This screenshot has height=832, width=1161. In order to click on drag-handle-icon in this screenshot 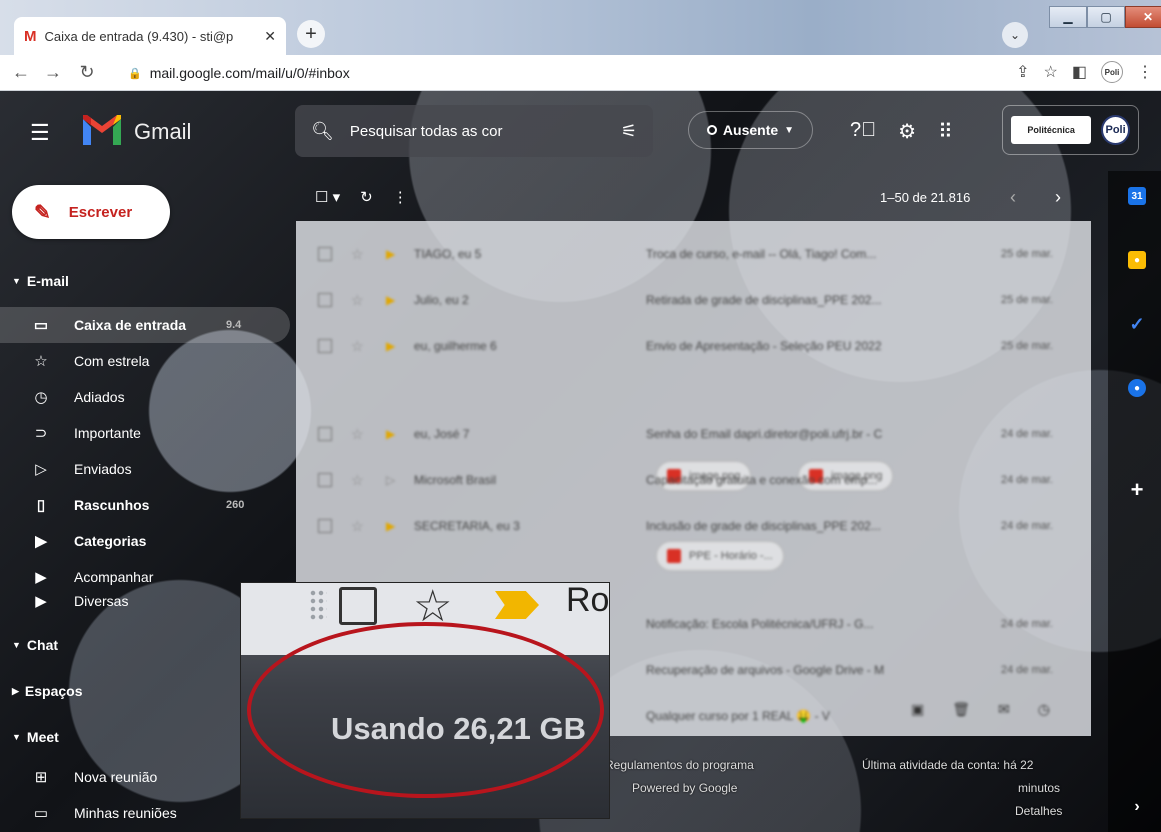, I will do `click(318, 605)`.